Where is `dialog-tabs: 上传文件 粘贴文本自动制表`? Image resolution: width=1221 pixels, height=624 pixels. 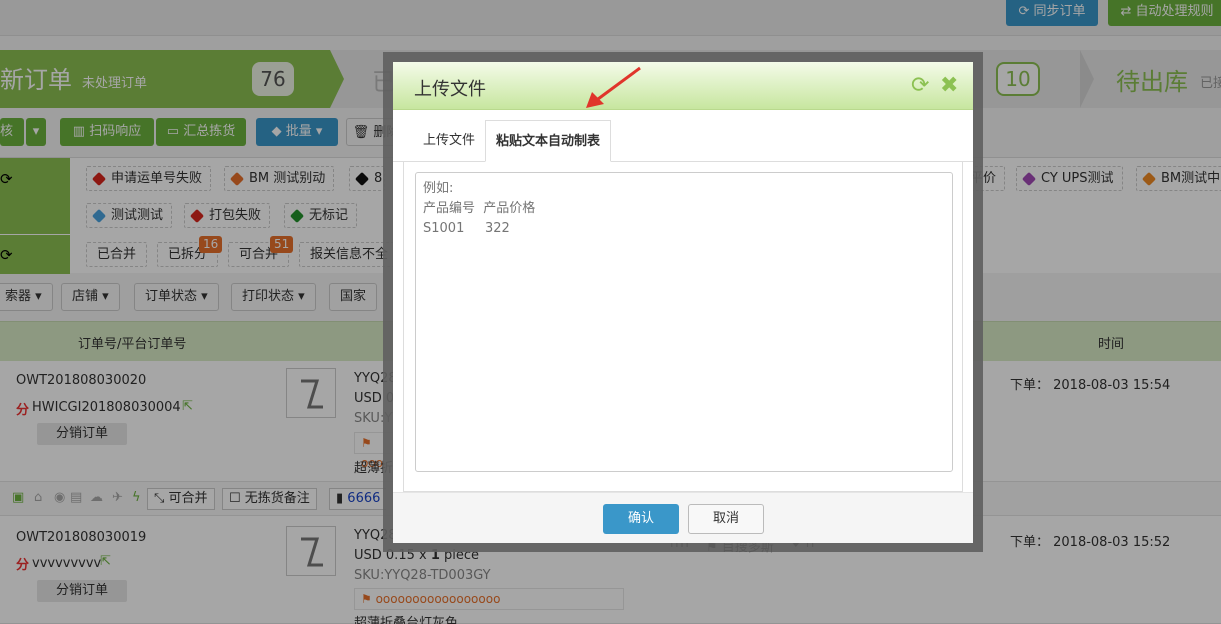 dialog-tabs: 上传文件 粘贴文本自动制表 is located at coordinates (683, 136).